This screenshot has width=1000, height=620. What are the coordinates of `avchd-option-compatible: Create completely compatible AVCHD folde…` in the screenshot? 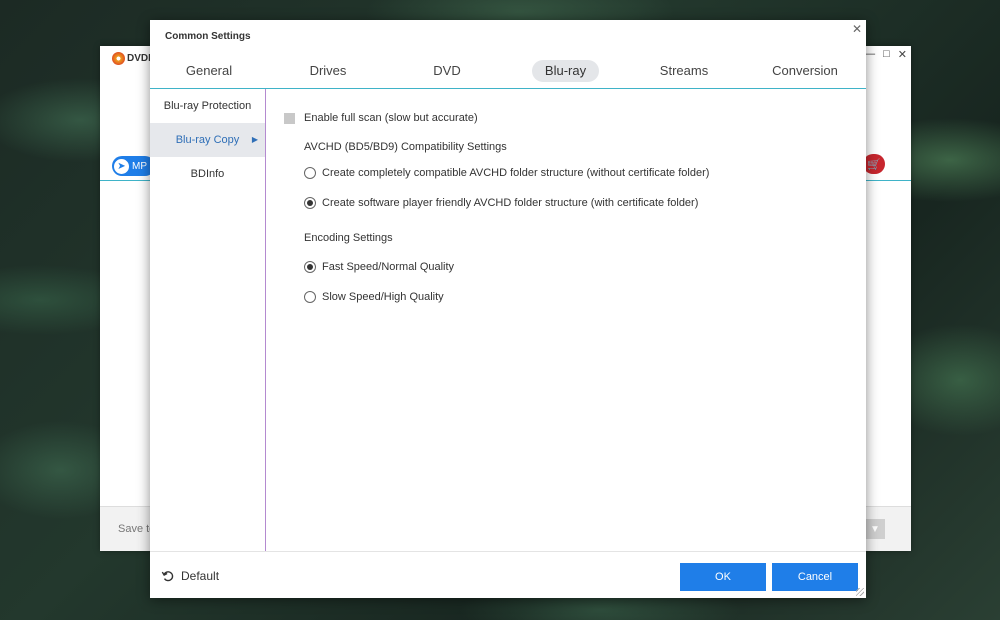 It's located at (506, 173).